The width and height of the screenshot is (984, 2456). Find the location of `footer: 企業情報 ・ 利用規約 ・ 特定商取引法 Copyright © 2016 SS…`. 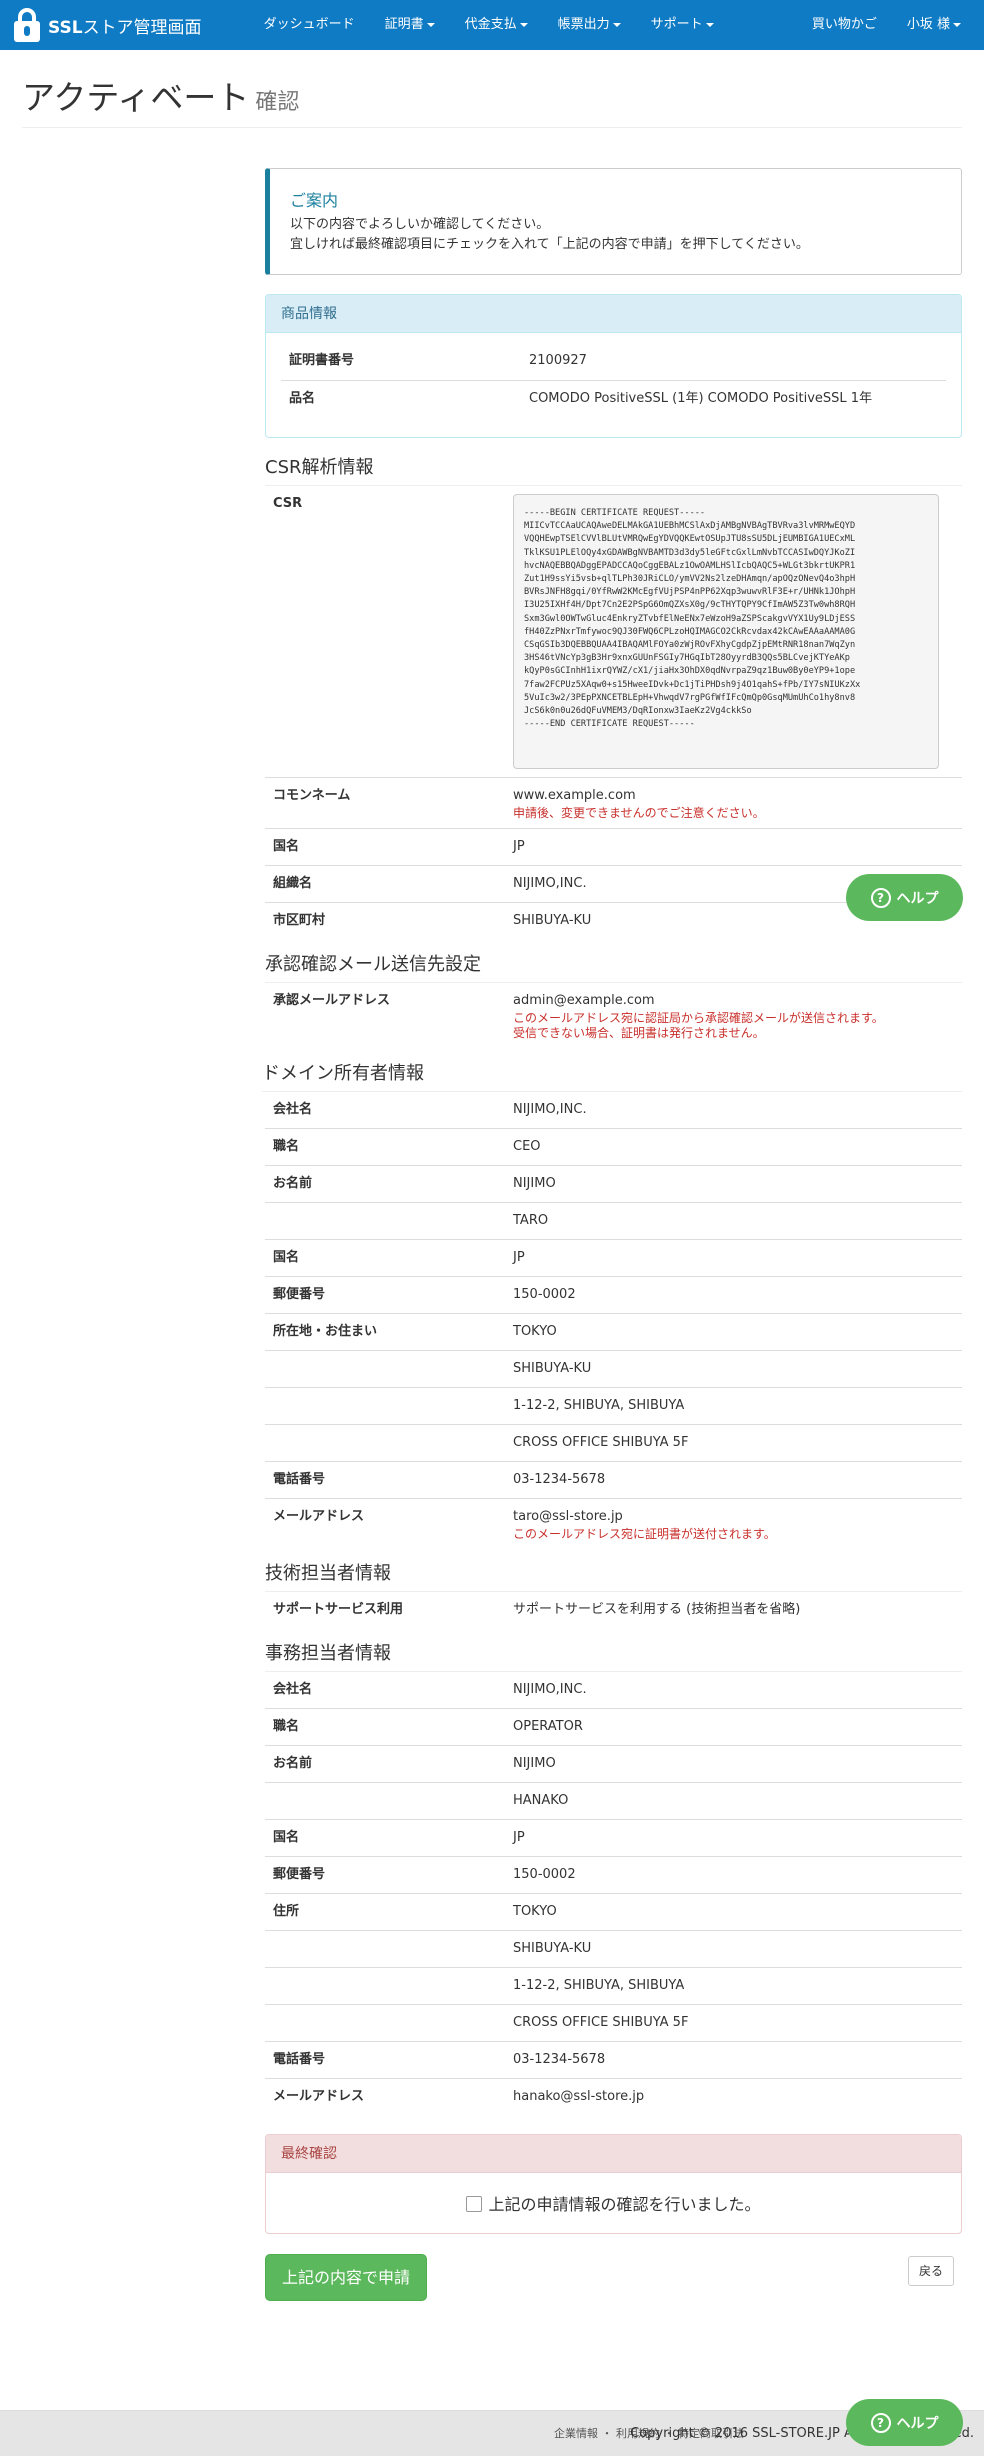

footer: 企業情報 ・ 利用規約 ・ 特定商取引法 Copyright © 2016 SS… is located at coordinates (492, 2433).